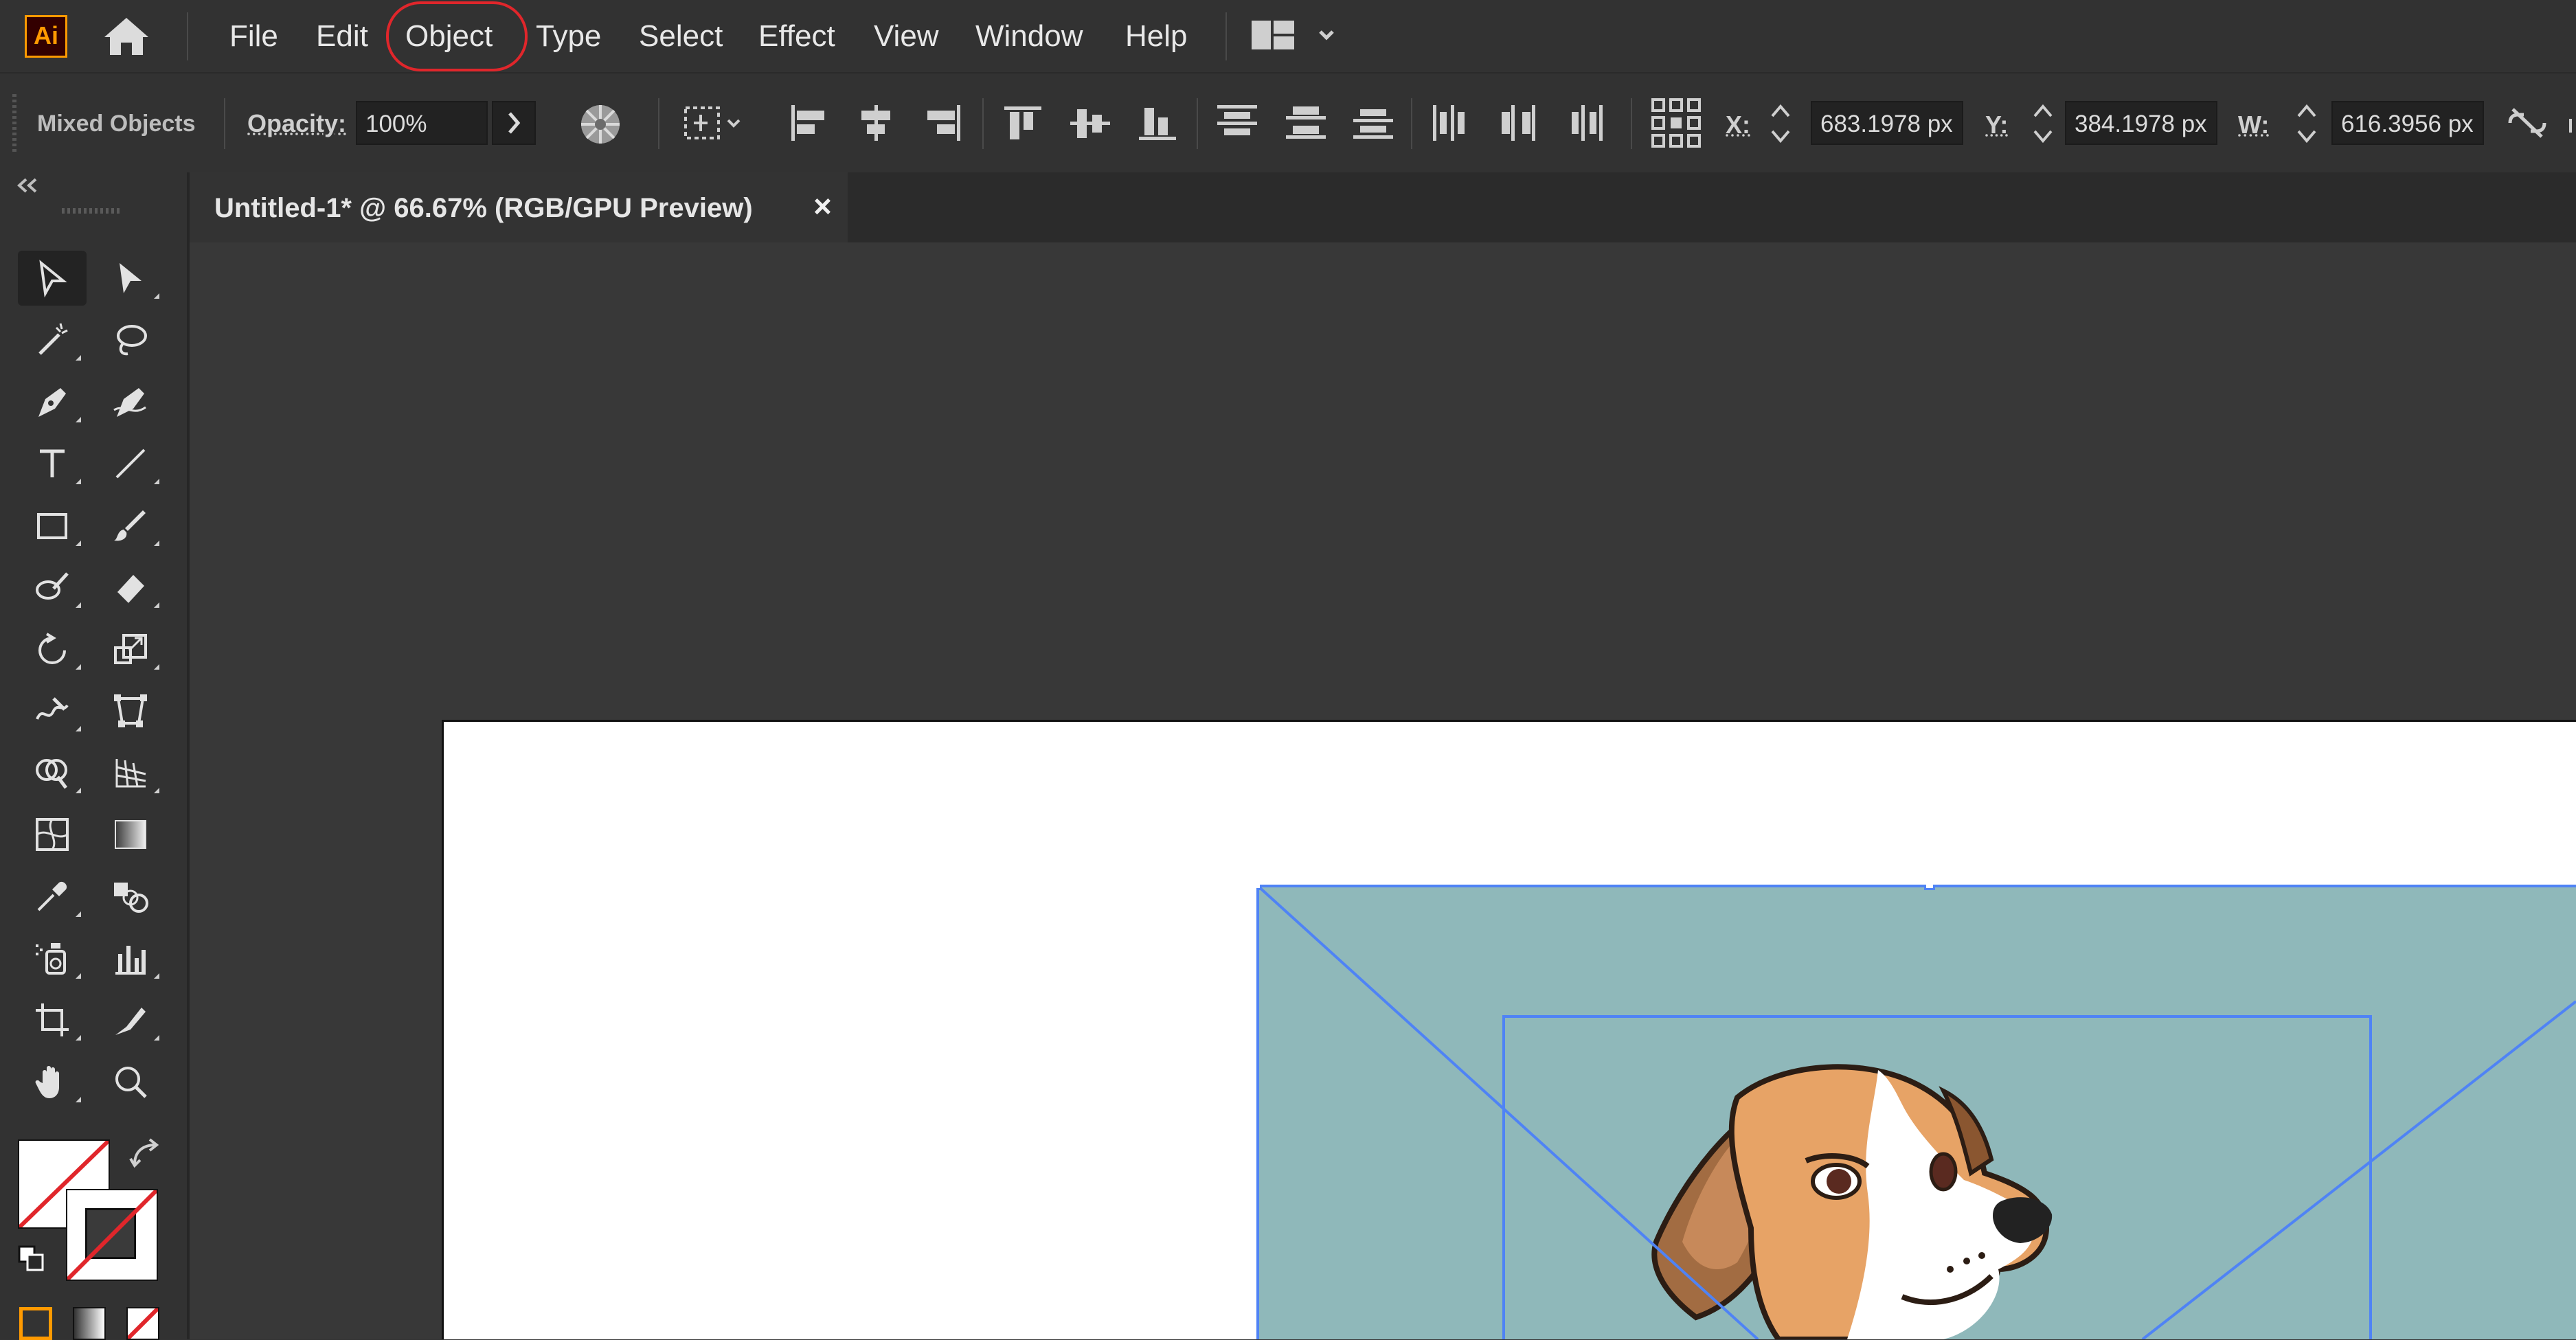 Image resolution: width=2576 pixels, height=1340 pixels. What do you see at coordinates (130, 1081) in the screenshot?
I see `zoom-tool` at bounding box center [130, 1081].